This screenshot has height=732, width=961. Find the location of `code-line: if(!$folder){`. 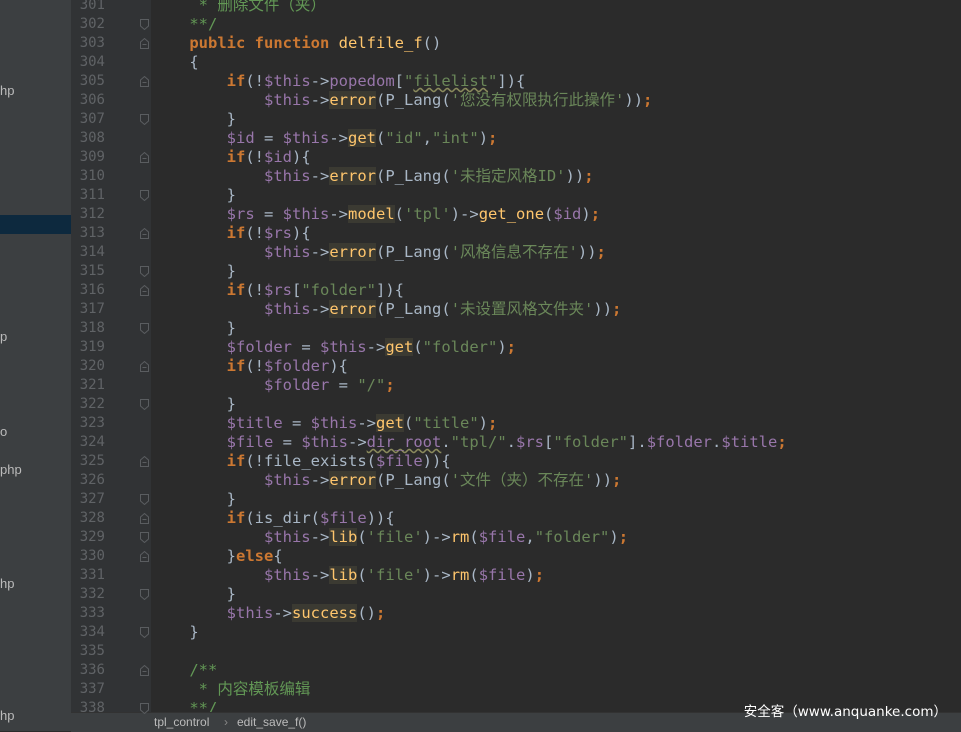

code-line: if(!$folder){ is located at coordinates (250, 366).